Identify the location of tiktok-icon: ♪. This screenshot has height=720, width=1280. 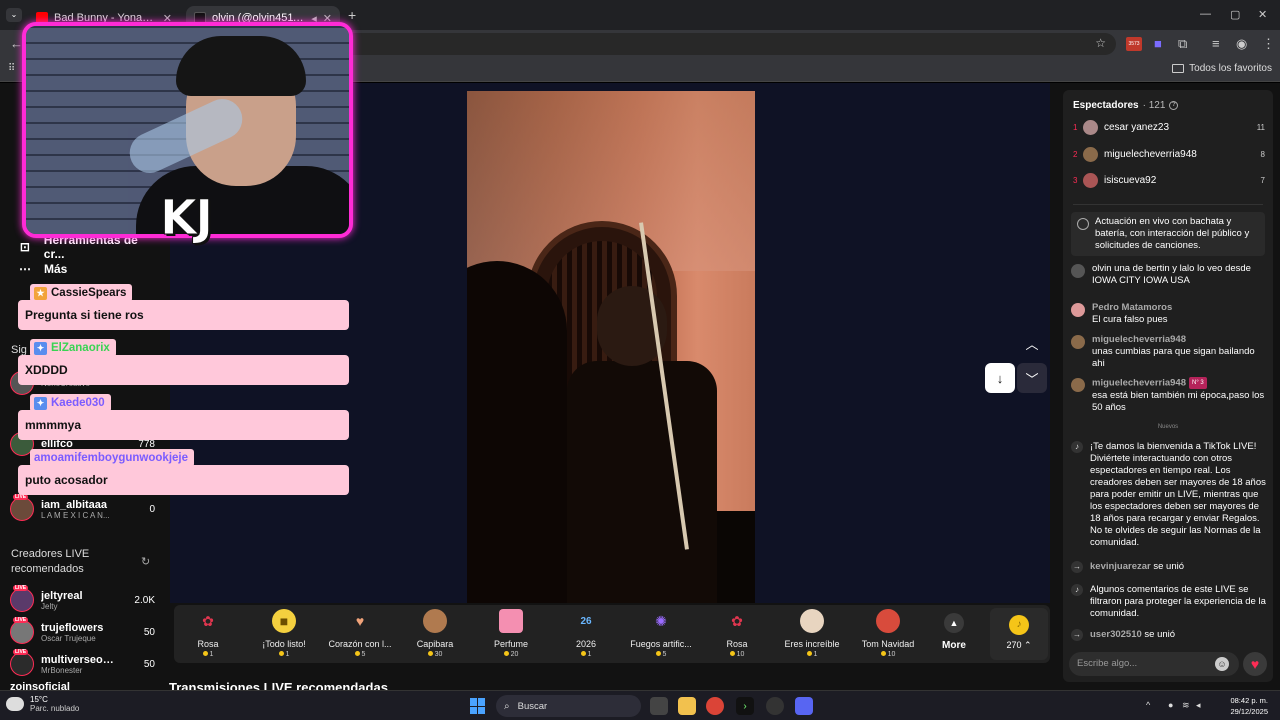
(1077, 590).